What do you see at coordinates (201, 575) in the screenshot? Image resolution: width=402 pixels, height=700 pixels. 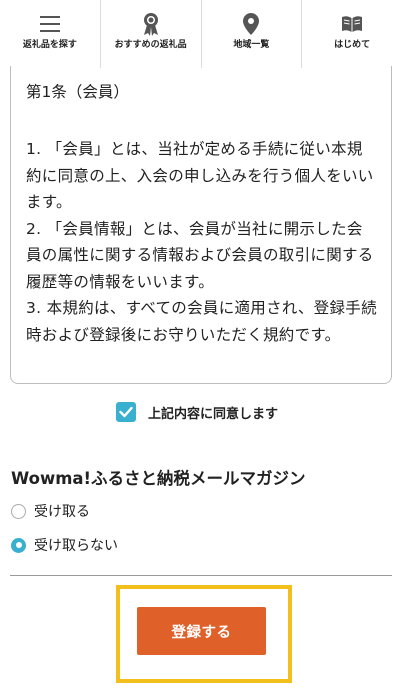 I see `divider` at bounding box center [201, 575].